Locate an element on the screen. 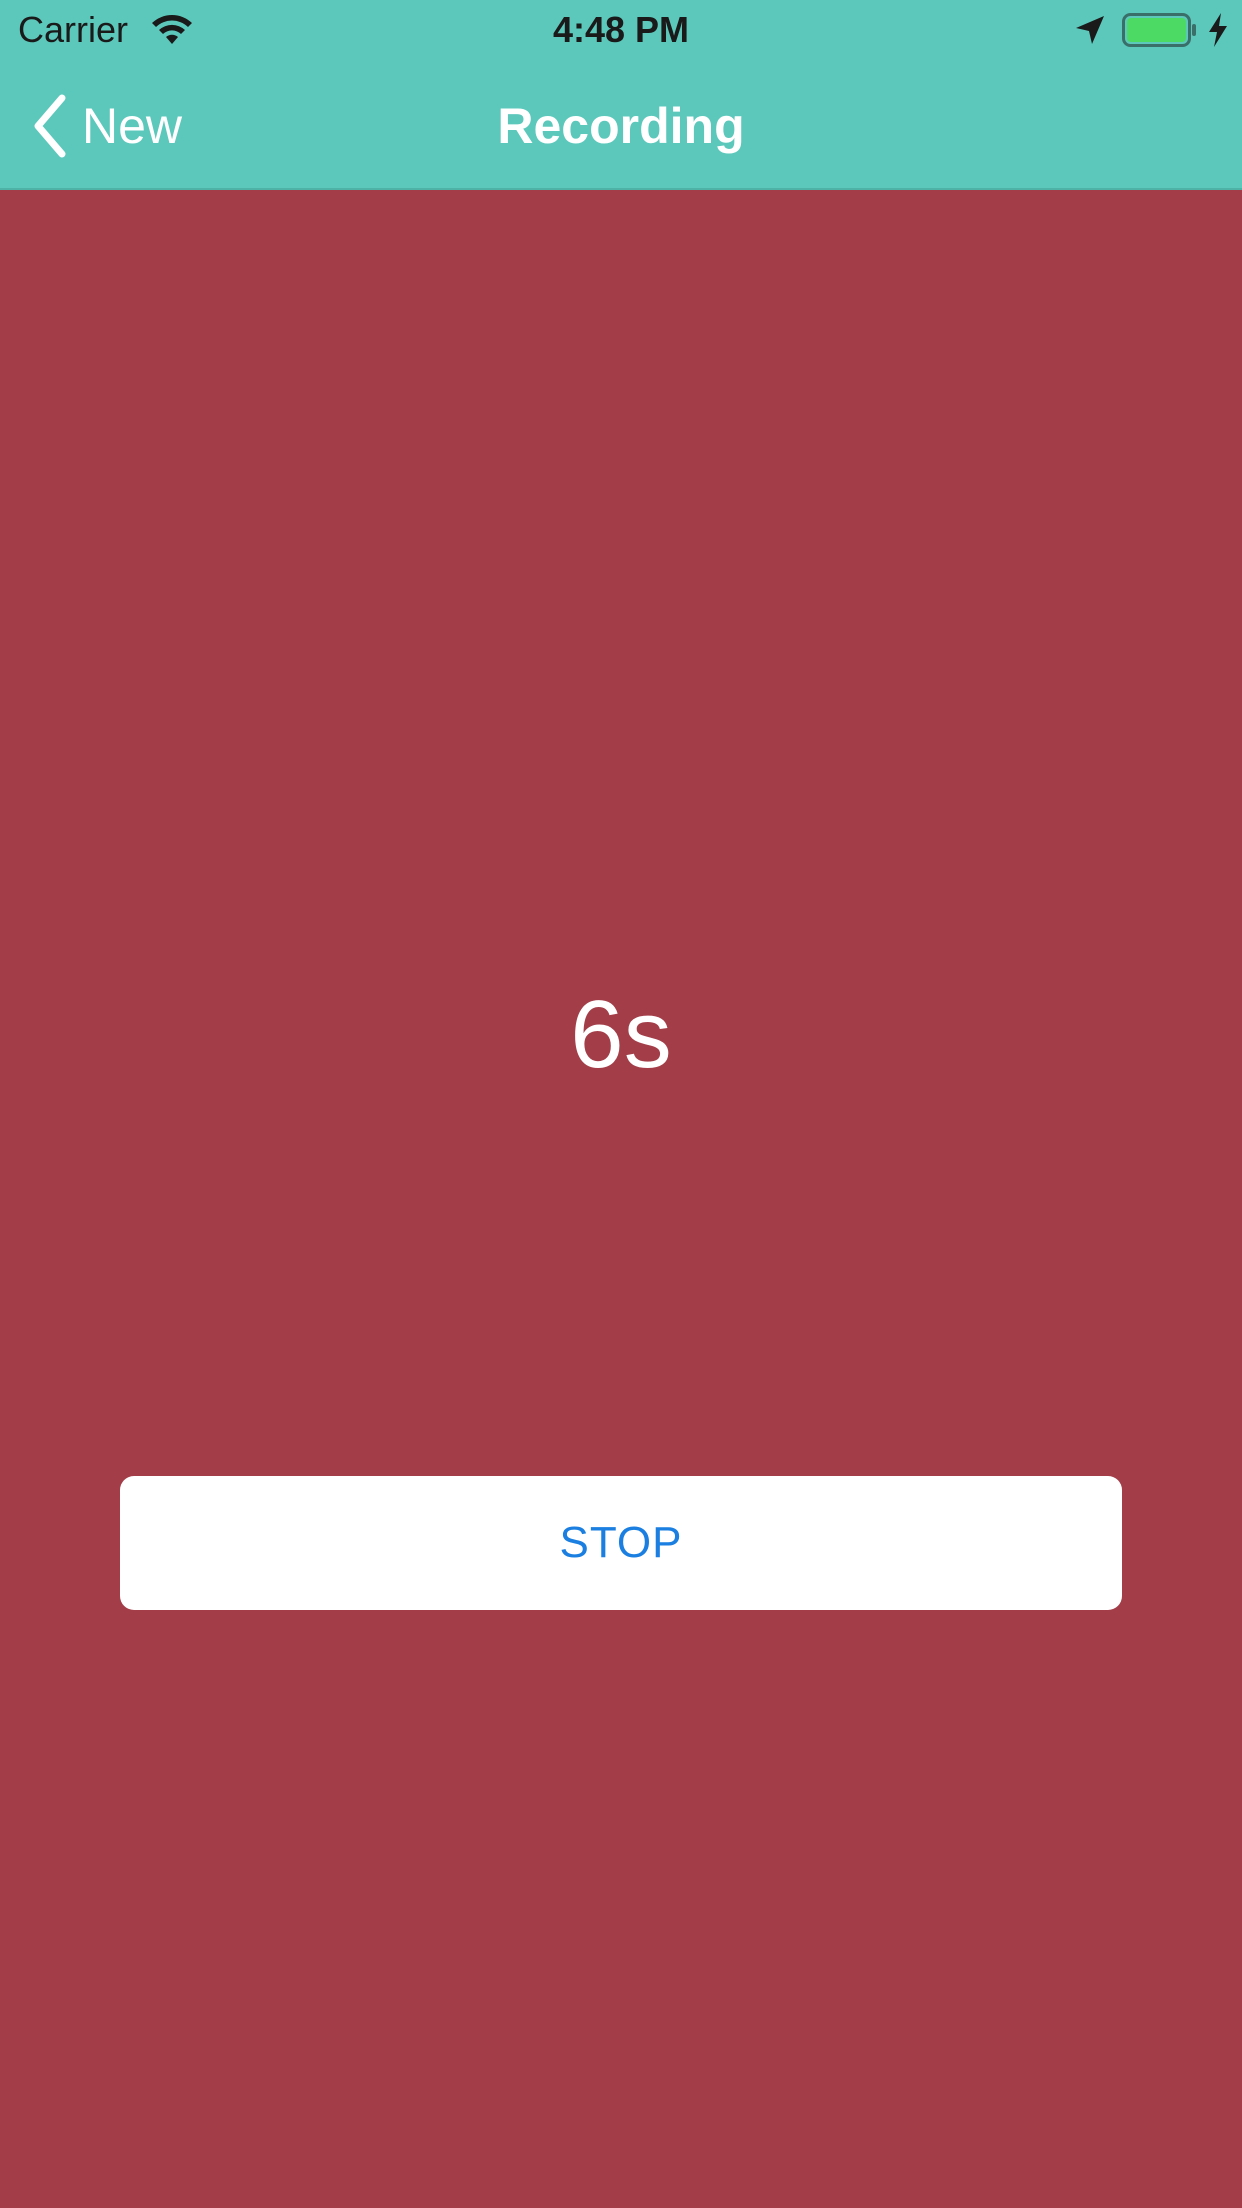 This screenshot has height=2208, width=1242. battery-icon is located at coordinates (1159, 30).